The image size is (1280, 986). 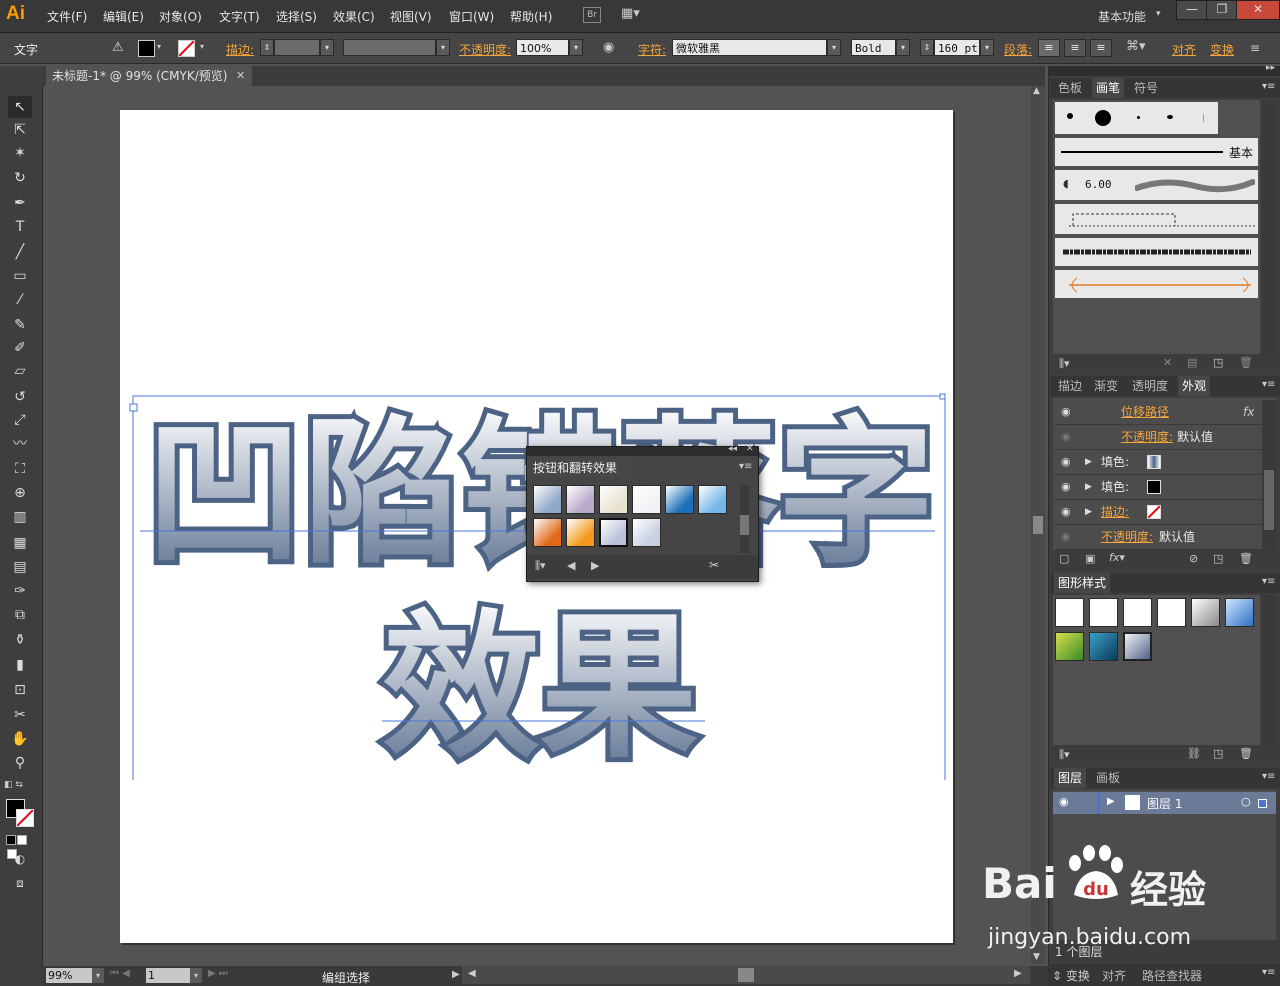 What do you see at coordinates (750, 449) in the screenshot?
I see `close-icon: ✕` at bounding box center [750, 449].